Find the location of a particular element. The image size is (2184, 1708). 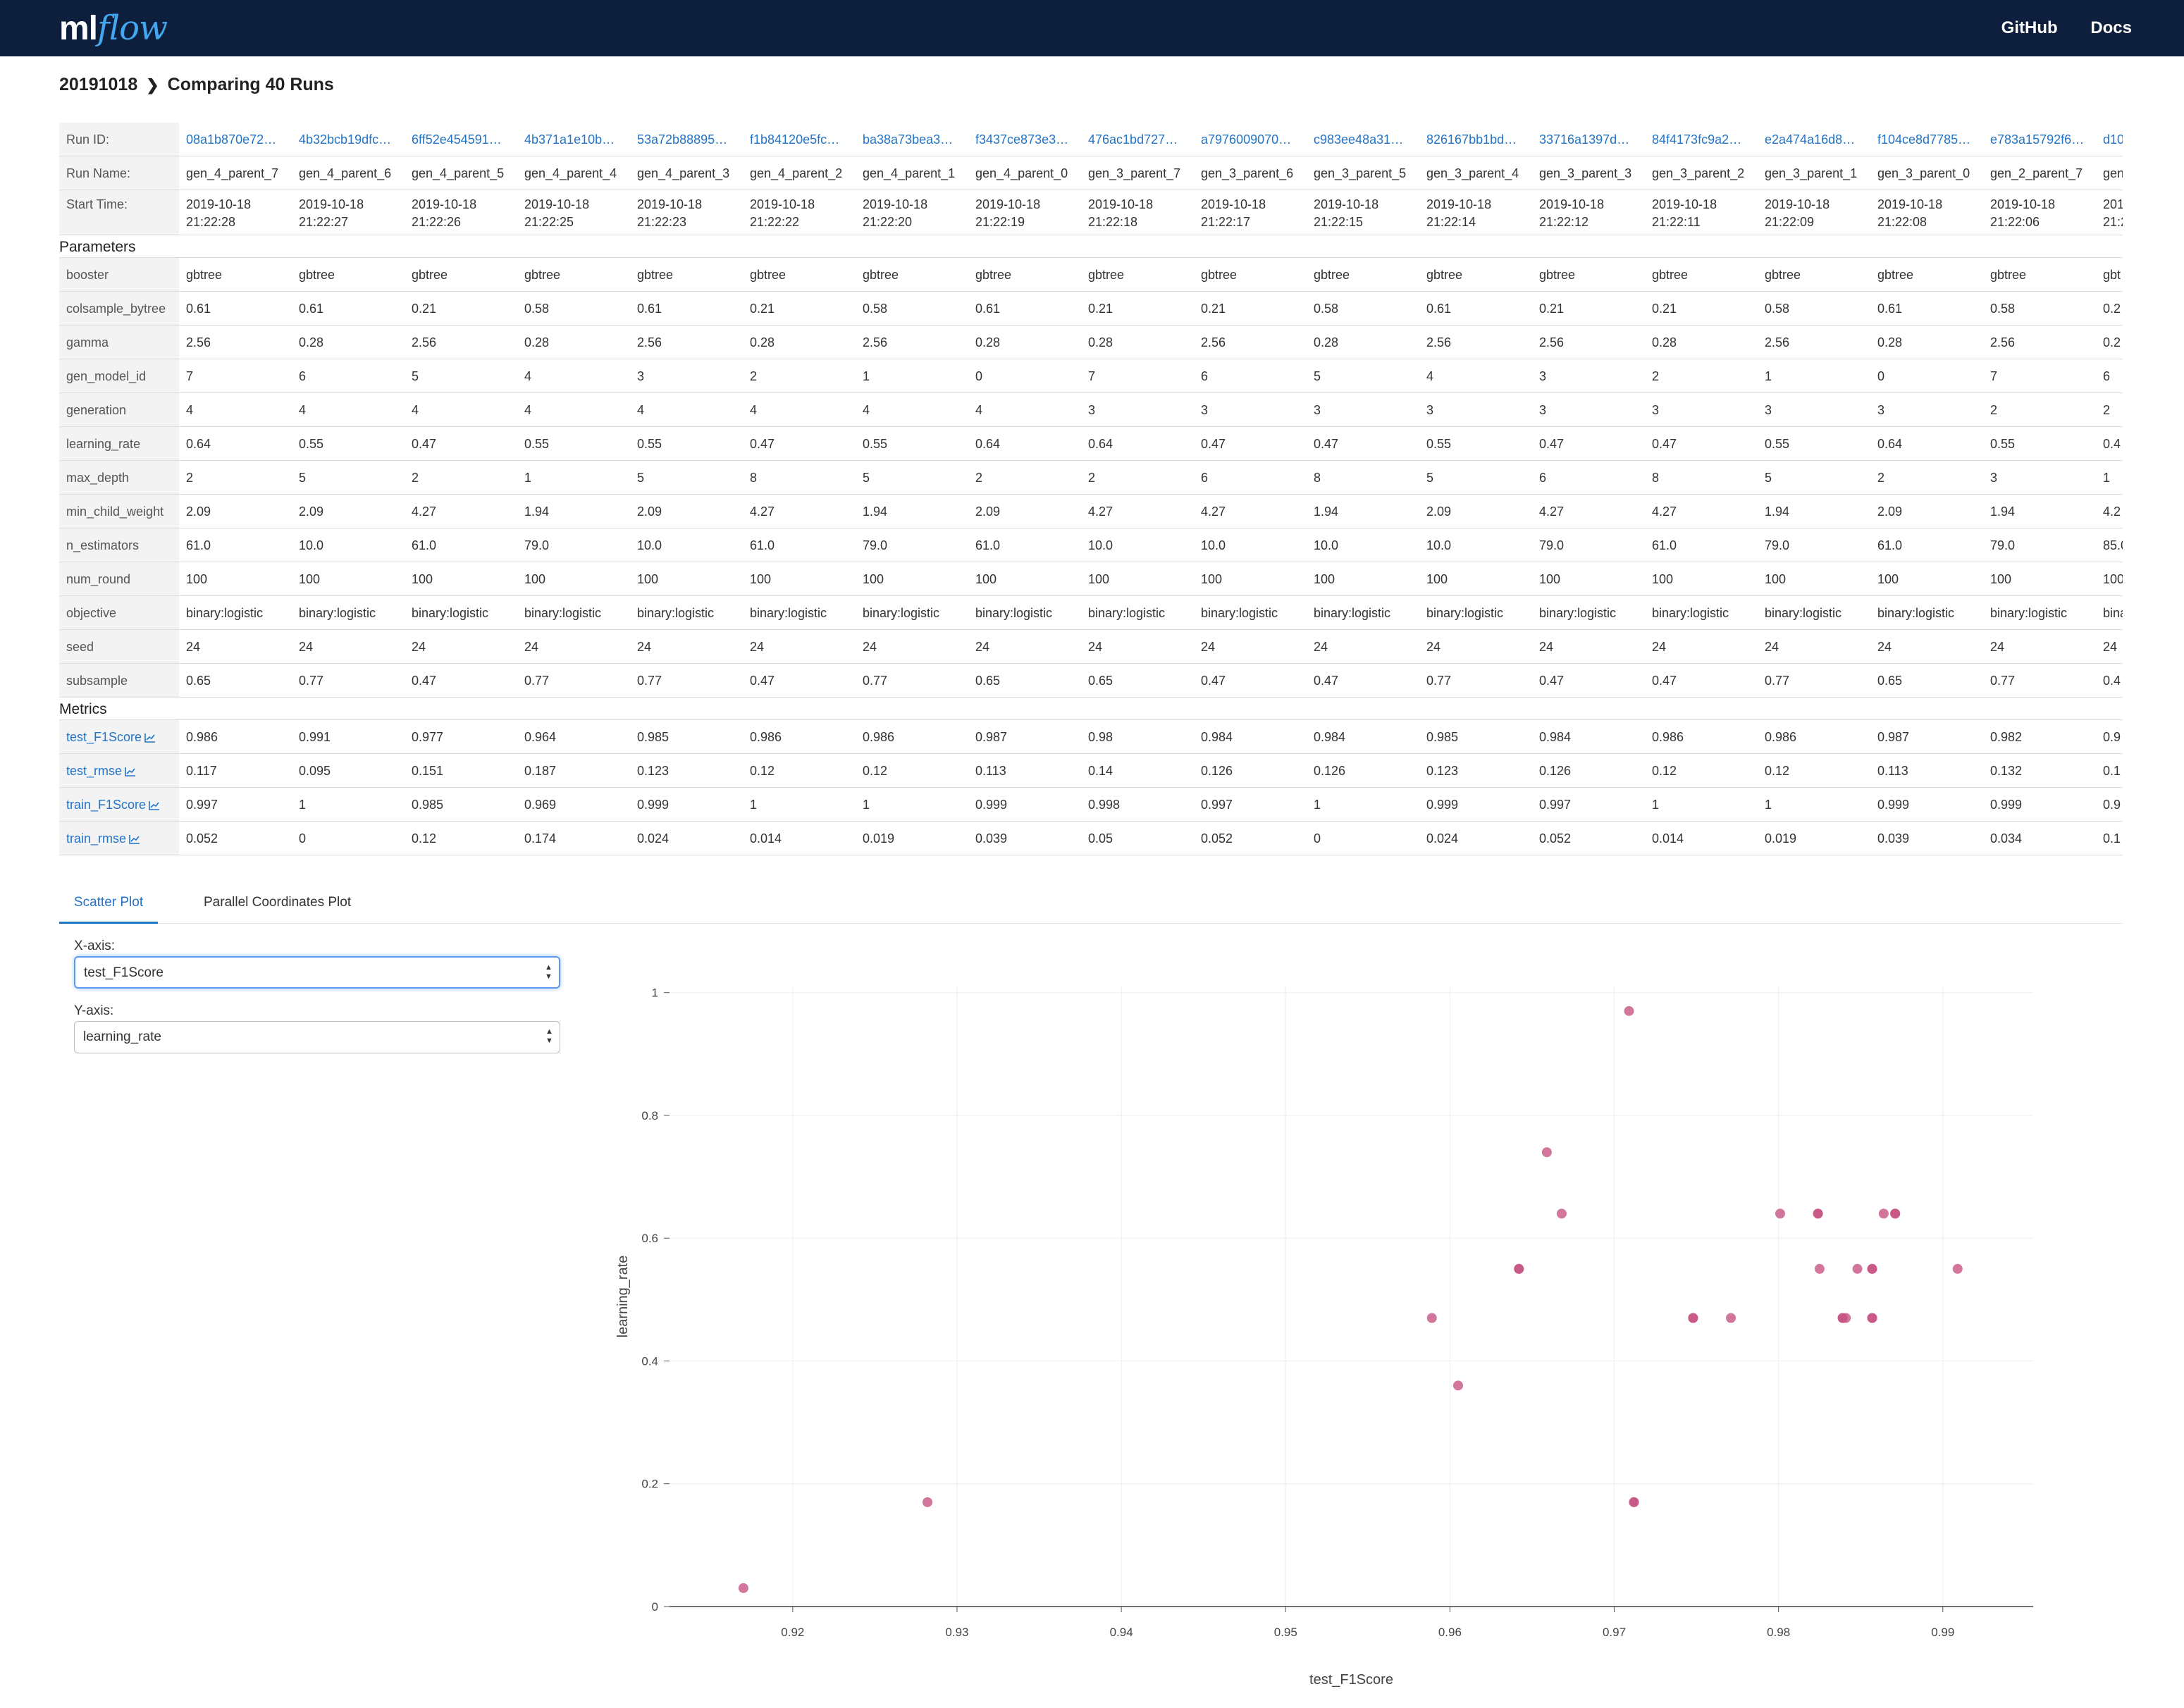

start-time-cell: 2019-10-18 21:22:17 is located at coordinates (1250, 213).